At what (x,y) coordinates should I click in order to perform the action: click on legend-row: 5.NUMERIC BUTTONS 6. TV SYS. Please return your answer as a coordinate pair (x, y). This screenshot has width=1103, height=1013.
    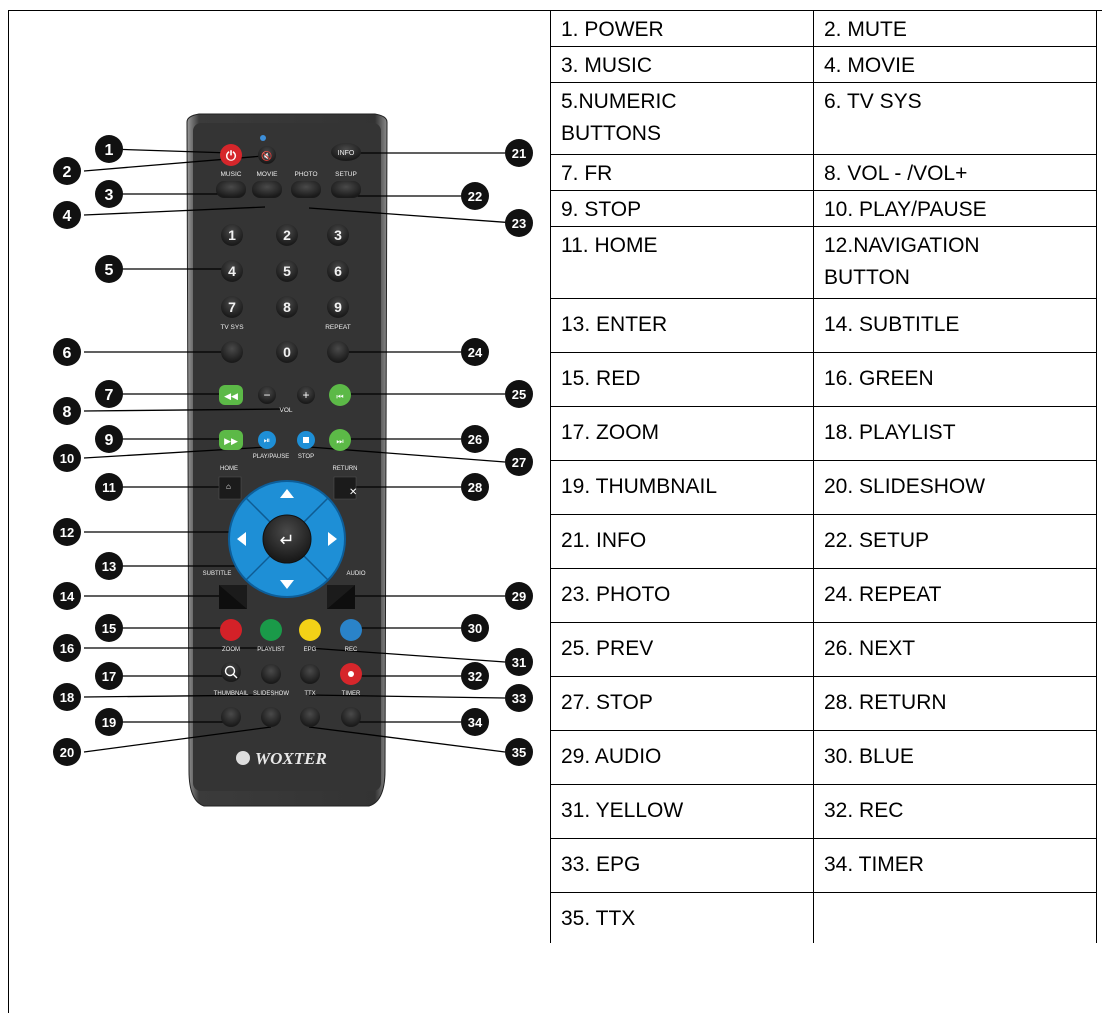
    Looking at the image, I should click on (823, 118).